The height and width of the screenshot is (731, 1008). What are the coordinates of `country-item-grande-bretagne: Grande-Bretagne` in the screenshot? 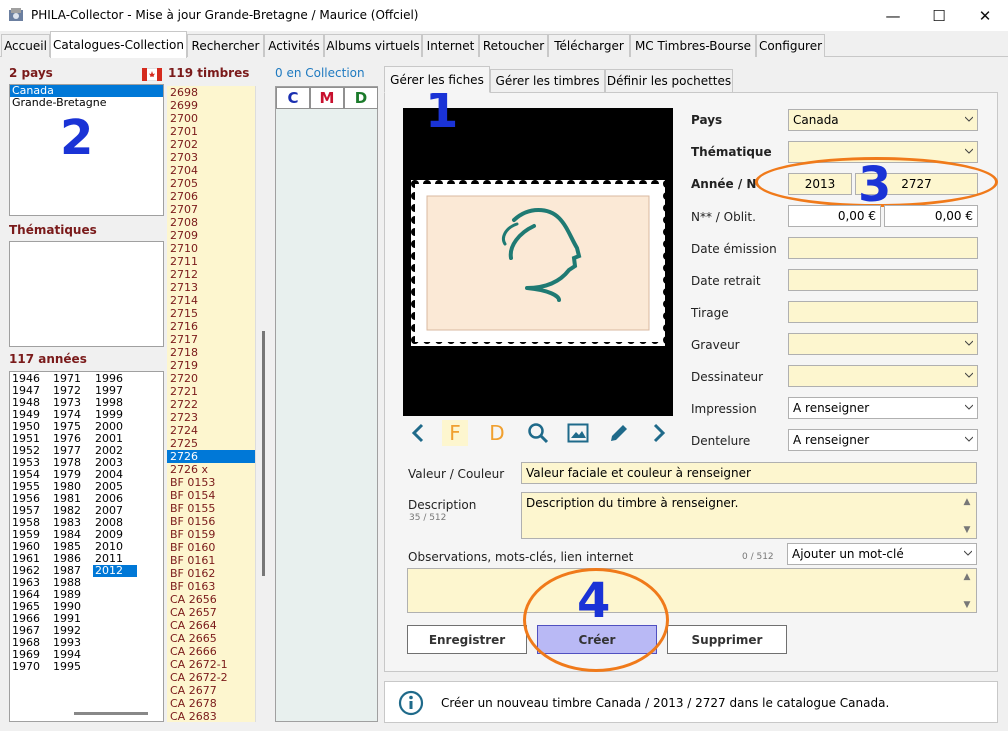 It's located at (86, 103).